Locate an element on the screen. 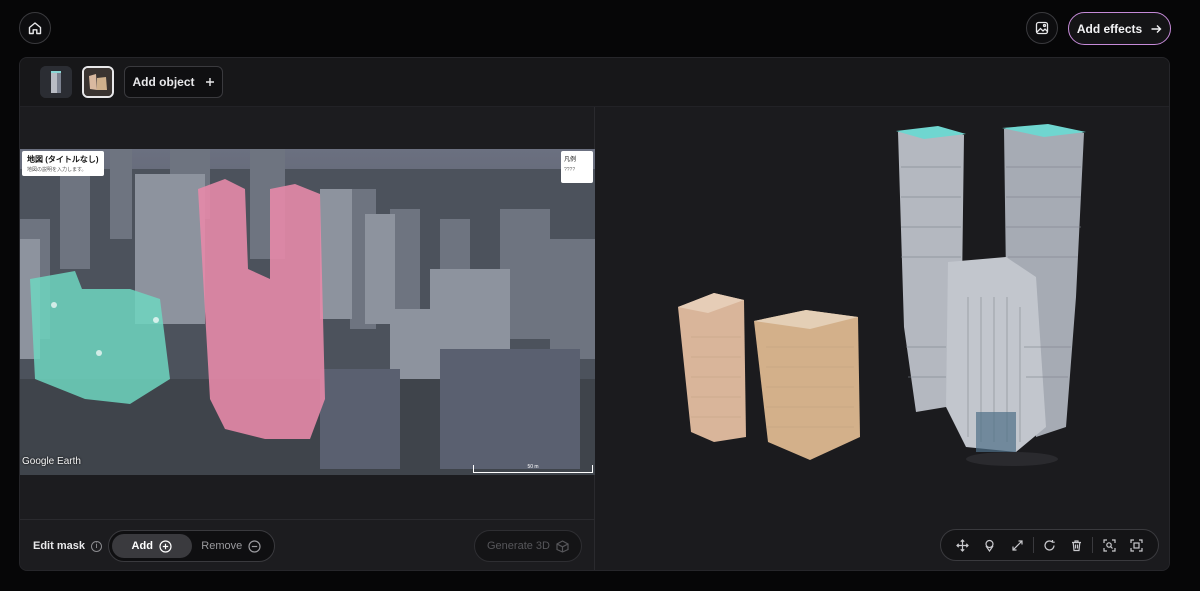 The image size is (1200, 591). plus-circle-icon is located at coordinates (165, 546).